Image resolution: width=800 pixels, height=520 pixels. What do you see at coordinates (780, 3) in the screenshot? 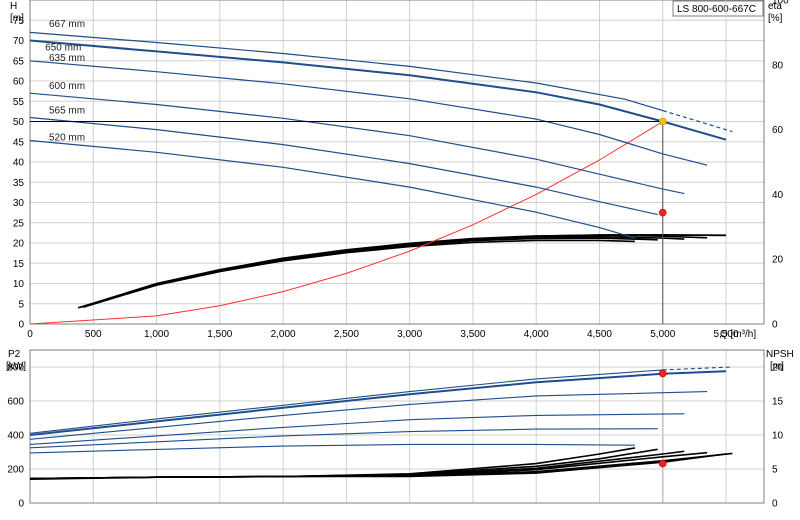
I see `eta-tick-label: 100` at bounding box center [780, 3].